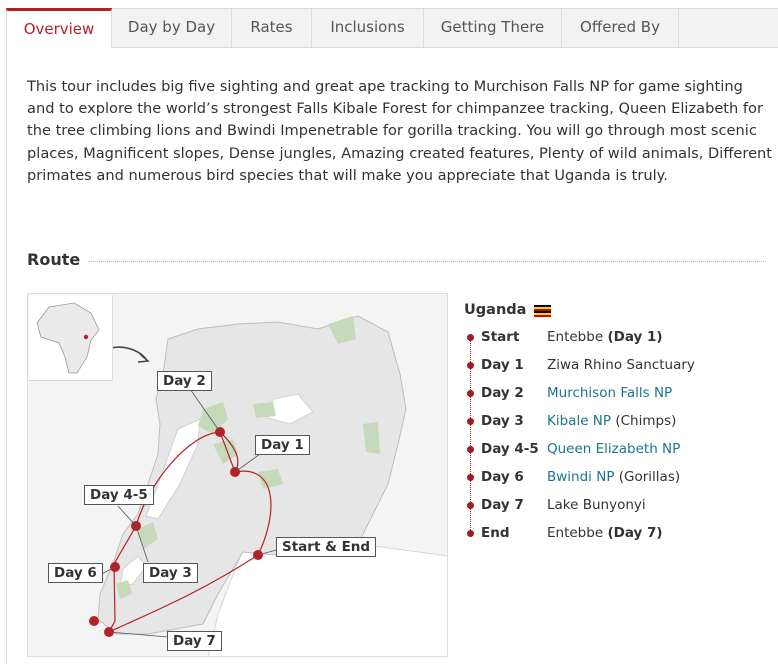  What do you see at coordinates (326, 547) in the screenshot?
I see `map-label-start-end: Start & End` at bounding box center [326, 547].